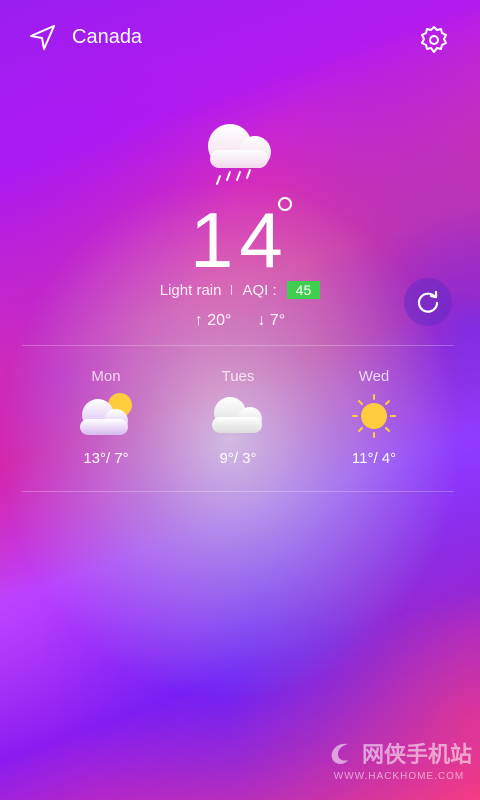 The width and height of the screenshot is (480, 800). I want to click on location-arrow-icon, so click(42, 37).